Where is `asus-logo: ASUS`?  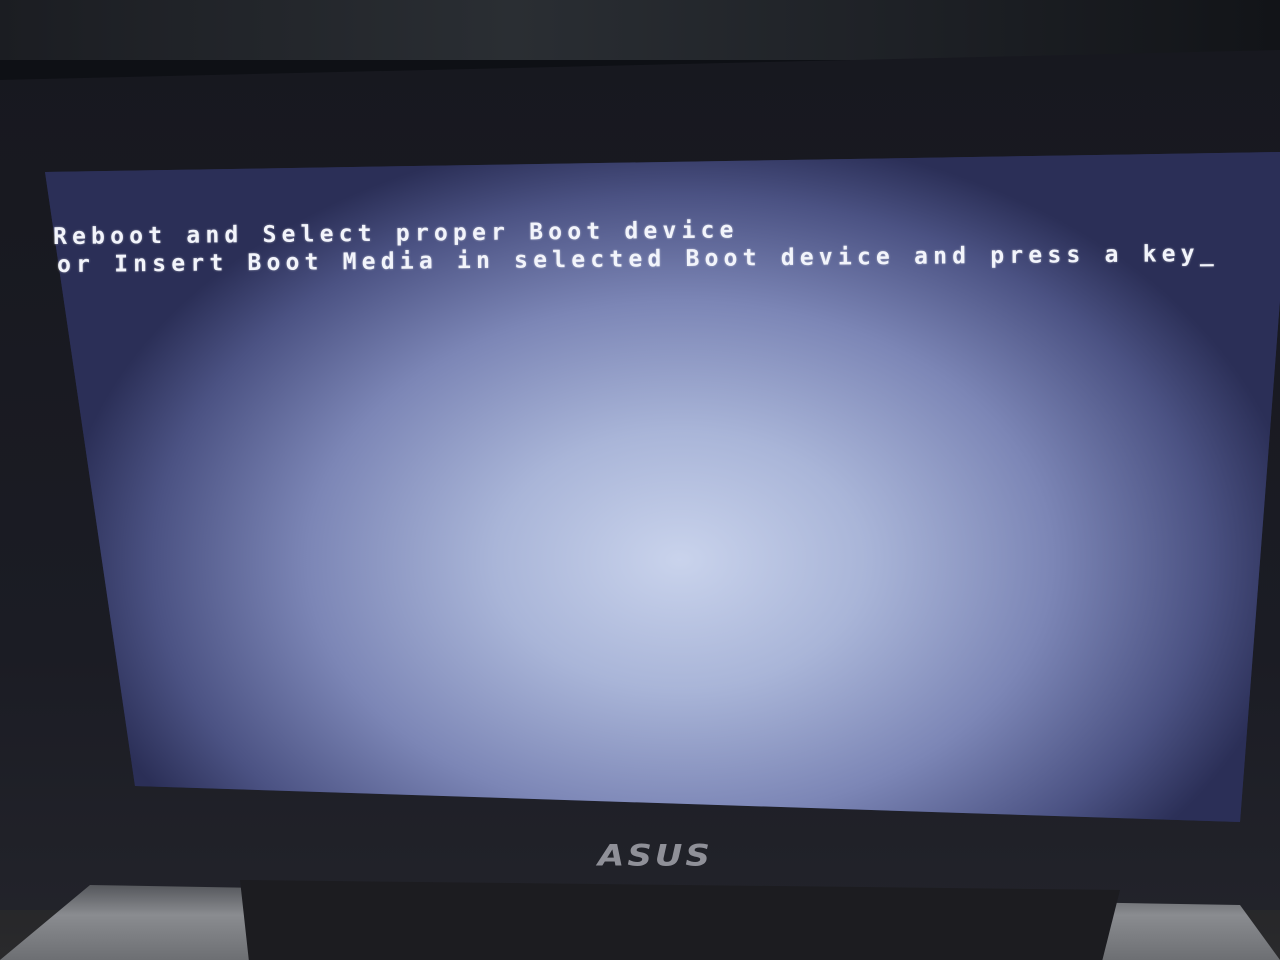
asus-logo: ASUS is located at coordinates (655, 856).